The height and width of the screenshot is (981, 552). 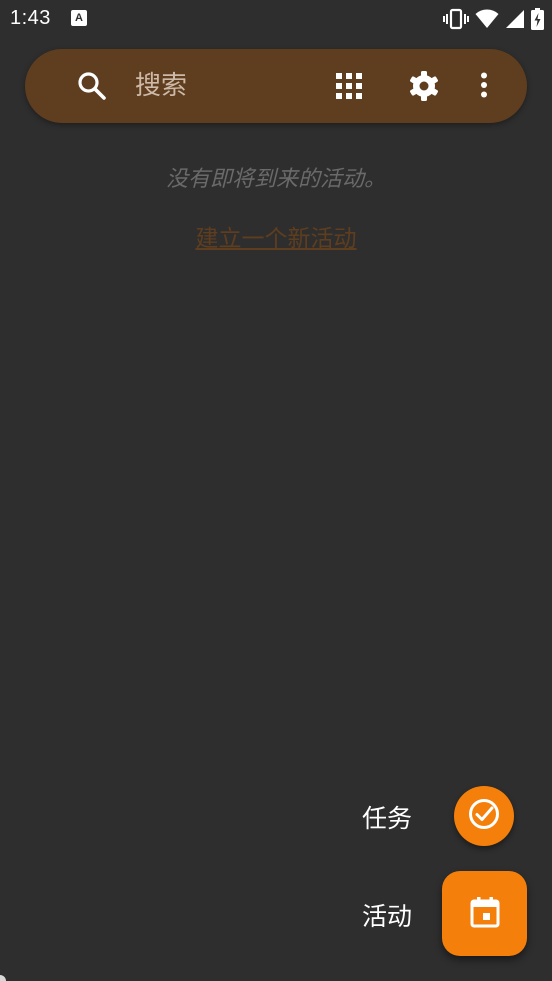 What do you see at coordinates (79, 18) in the screenshot?
I see `notification-icon: A` at bounding box center [79, 18].